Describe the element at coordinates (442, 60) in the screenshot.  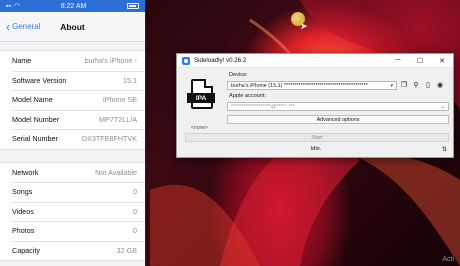
I see `close-button: ✕` at that location.